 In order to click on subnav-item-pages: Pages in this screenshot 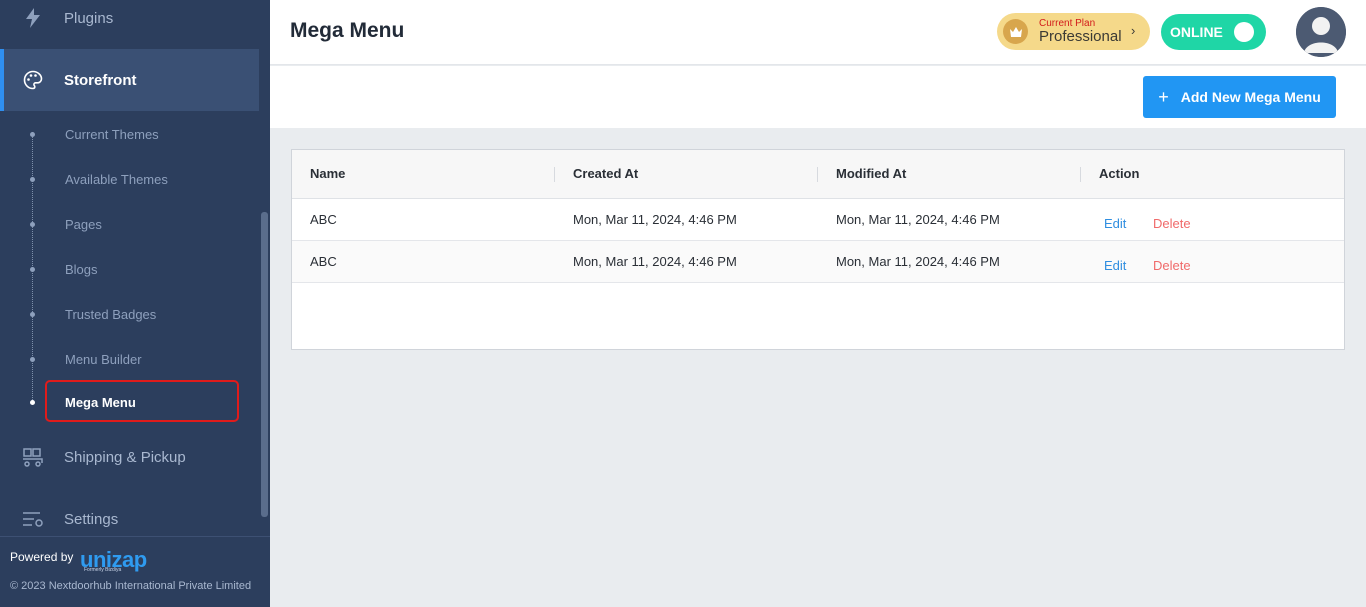, I will do `click(129, 224)`.